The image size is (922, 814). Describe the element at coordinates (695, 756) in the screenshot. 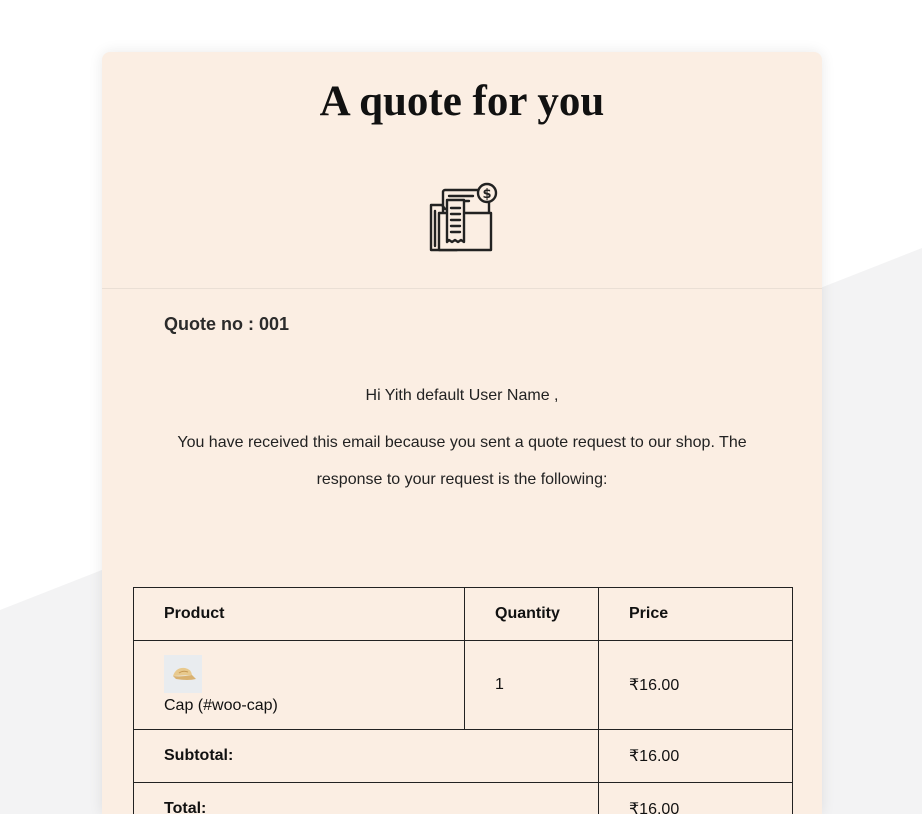

I see `subtotal-value: ₹16.00` at that location.